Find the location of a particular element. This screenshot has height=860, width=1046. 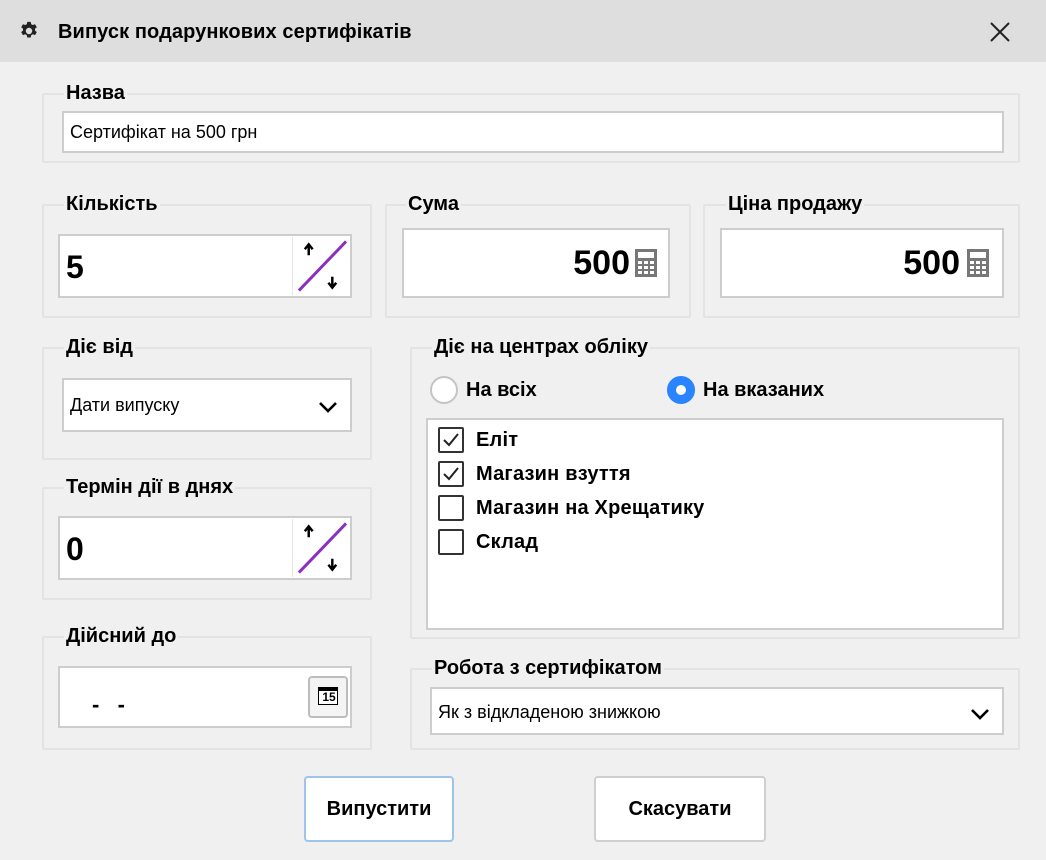

list-item: Склад is located at coordinates (488, 542).